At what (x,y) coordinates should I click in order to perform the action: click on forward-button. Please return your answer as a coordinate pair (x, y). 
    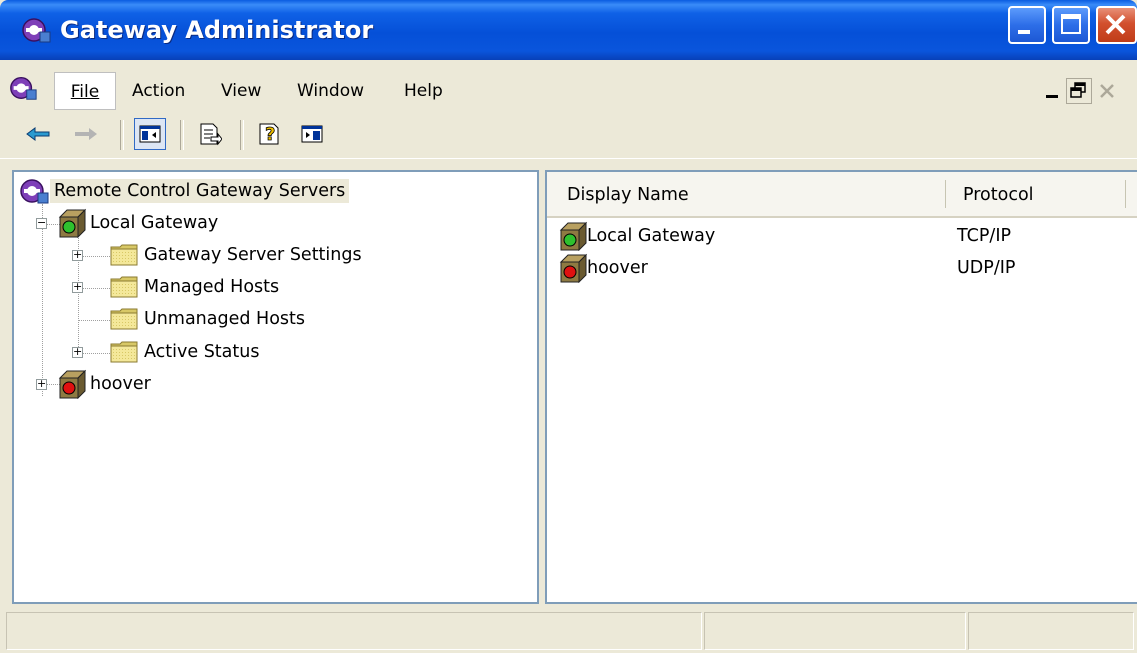
    Looking at the image, I should click on (86, 134).